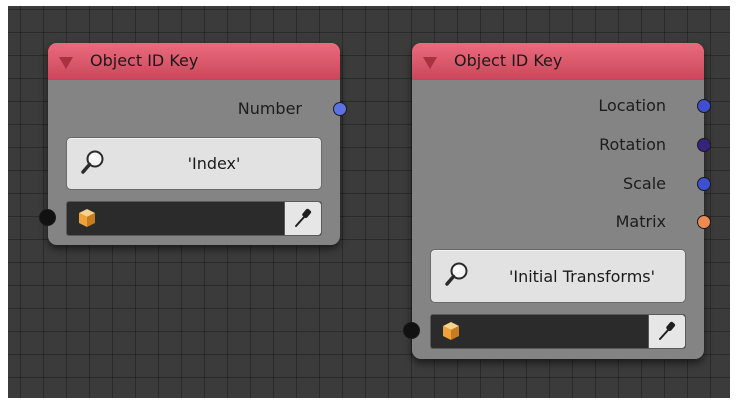  I want to click on output-socket-rotation, so click(704, 145).